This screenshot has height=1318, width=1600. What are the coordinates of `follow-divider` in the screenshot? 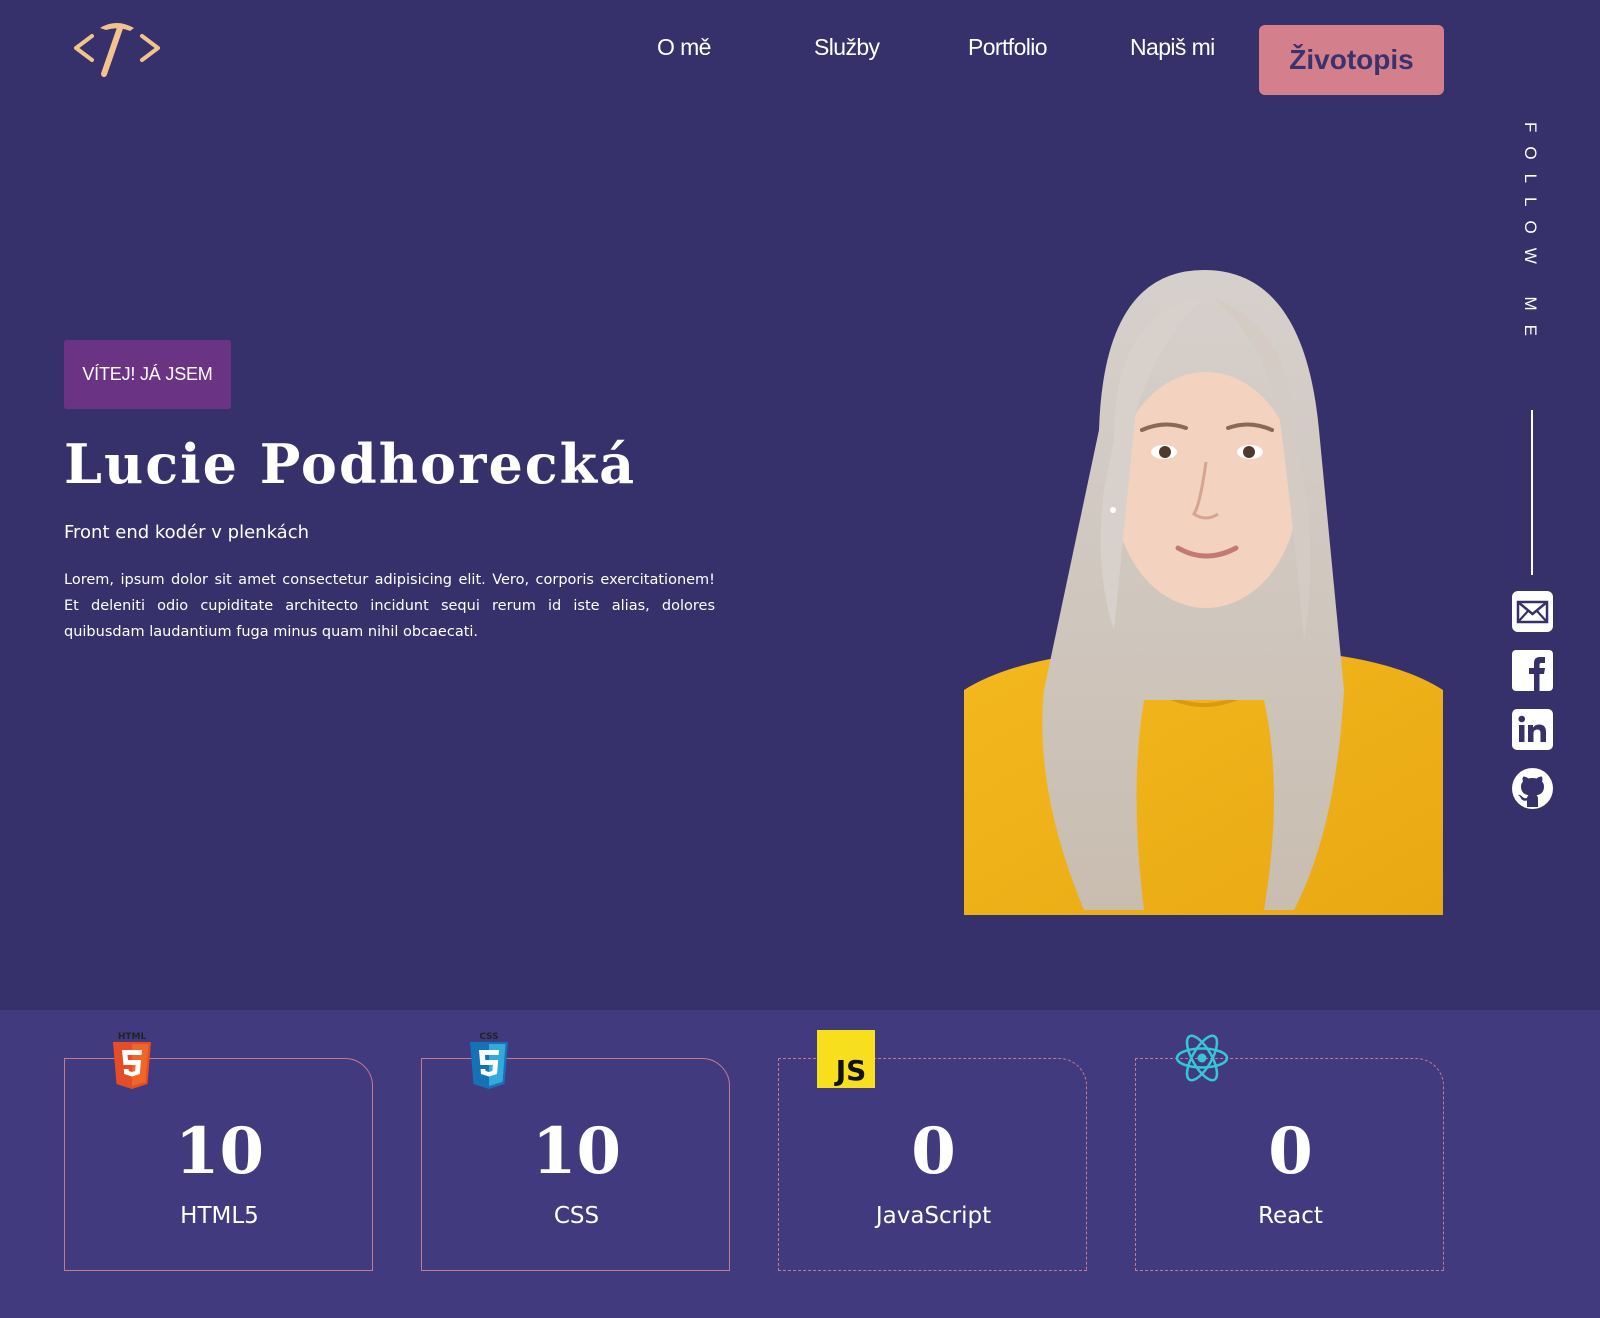 It's located at (1532, 492).